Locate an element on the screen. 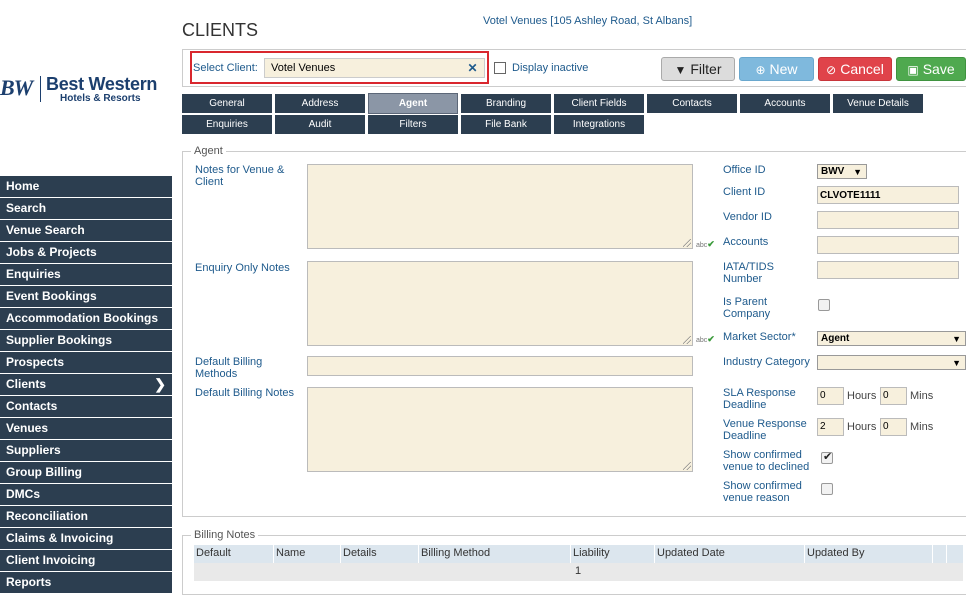 This screenshot has height=595, width=966. billing-methods-label: Default Billing Methods is located at coordinates (229, 368).